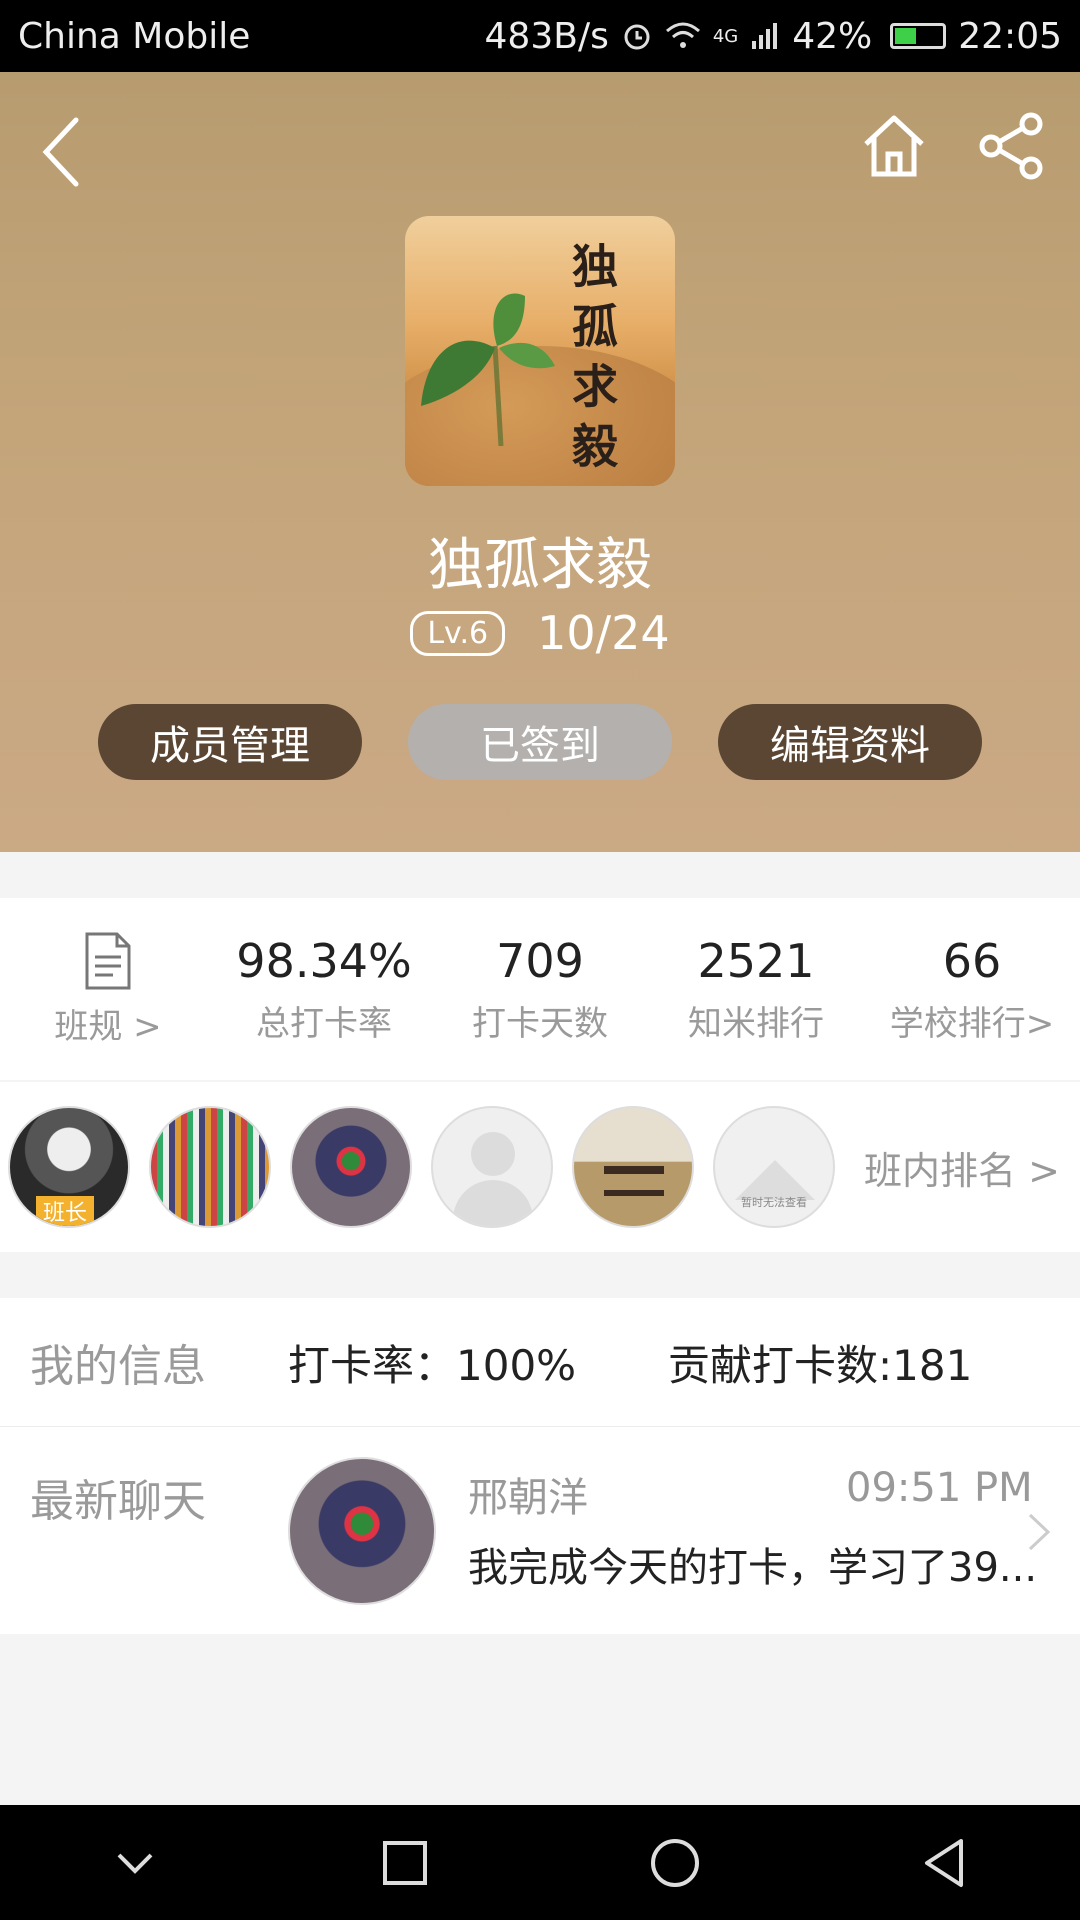  Describe the element at coordinates (540, 565) in the screenshot. I see `group-title: 独孤求毅` at that location.